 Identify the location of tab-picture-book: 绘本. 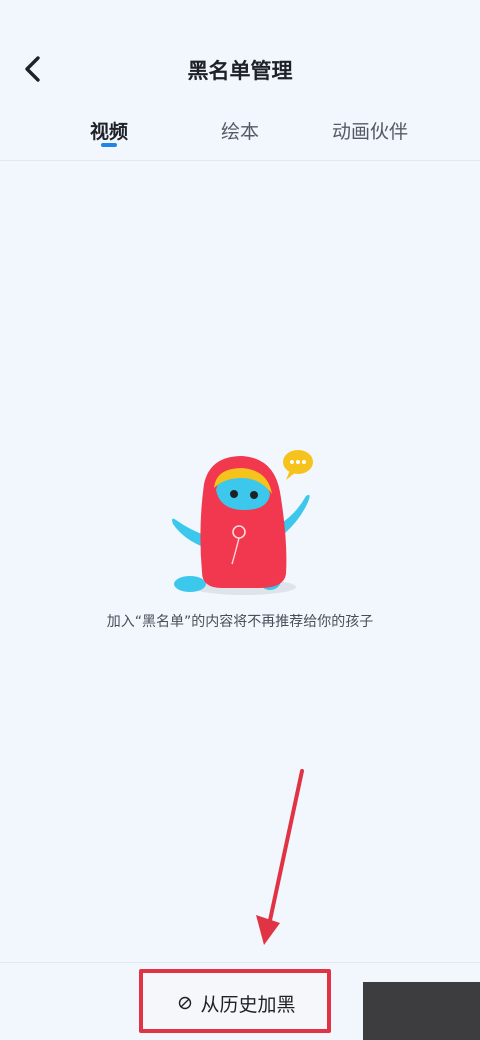
(240, 137).